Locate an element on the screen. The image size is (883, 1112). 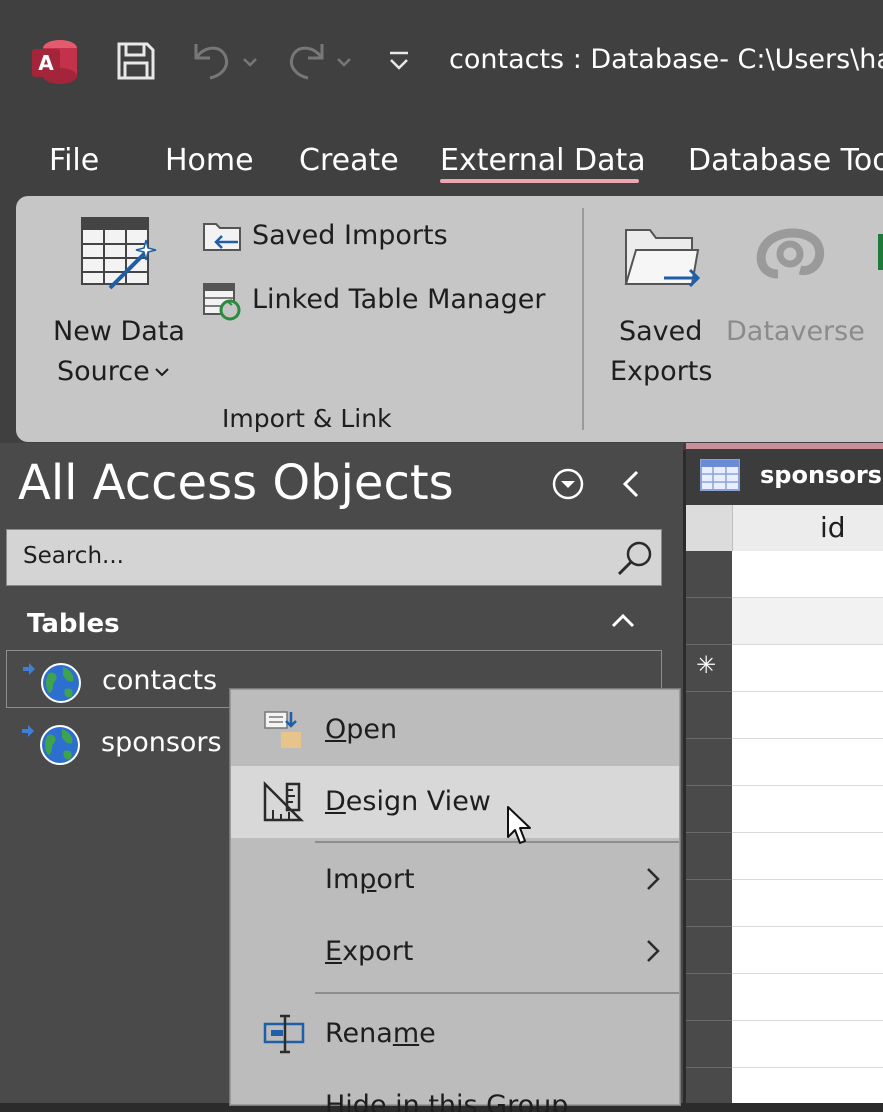
tables-group-header: Tables is located at coordinates (73, 624).